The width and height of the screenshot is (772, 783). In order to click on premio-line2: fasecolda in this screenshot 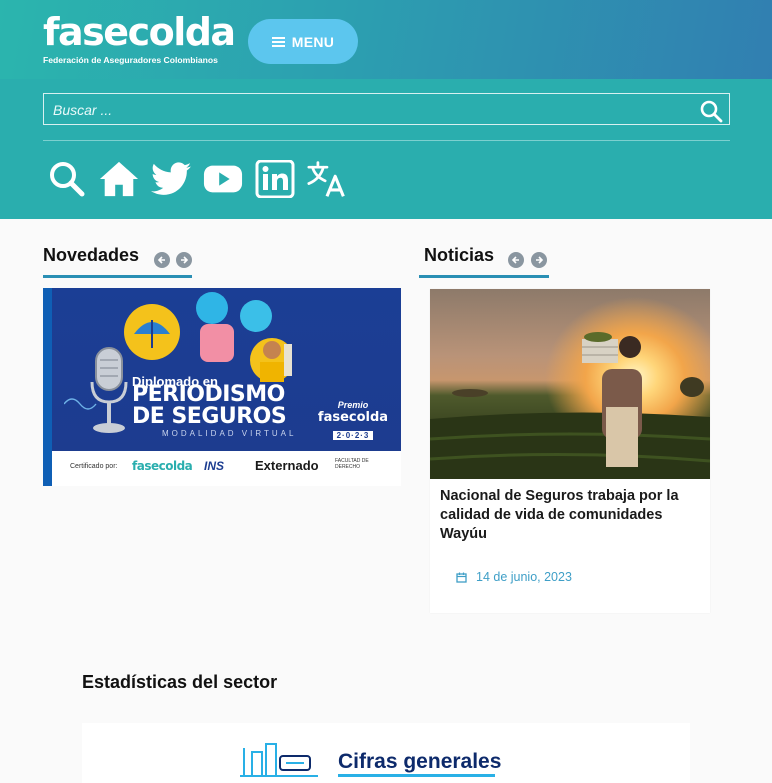, I will do `click(353, 417)`.